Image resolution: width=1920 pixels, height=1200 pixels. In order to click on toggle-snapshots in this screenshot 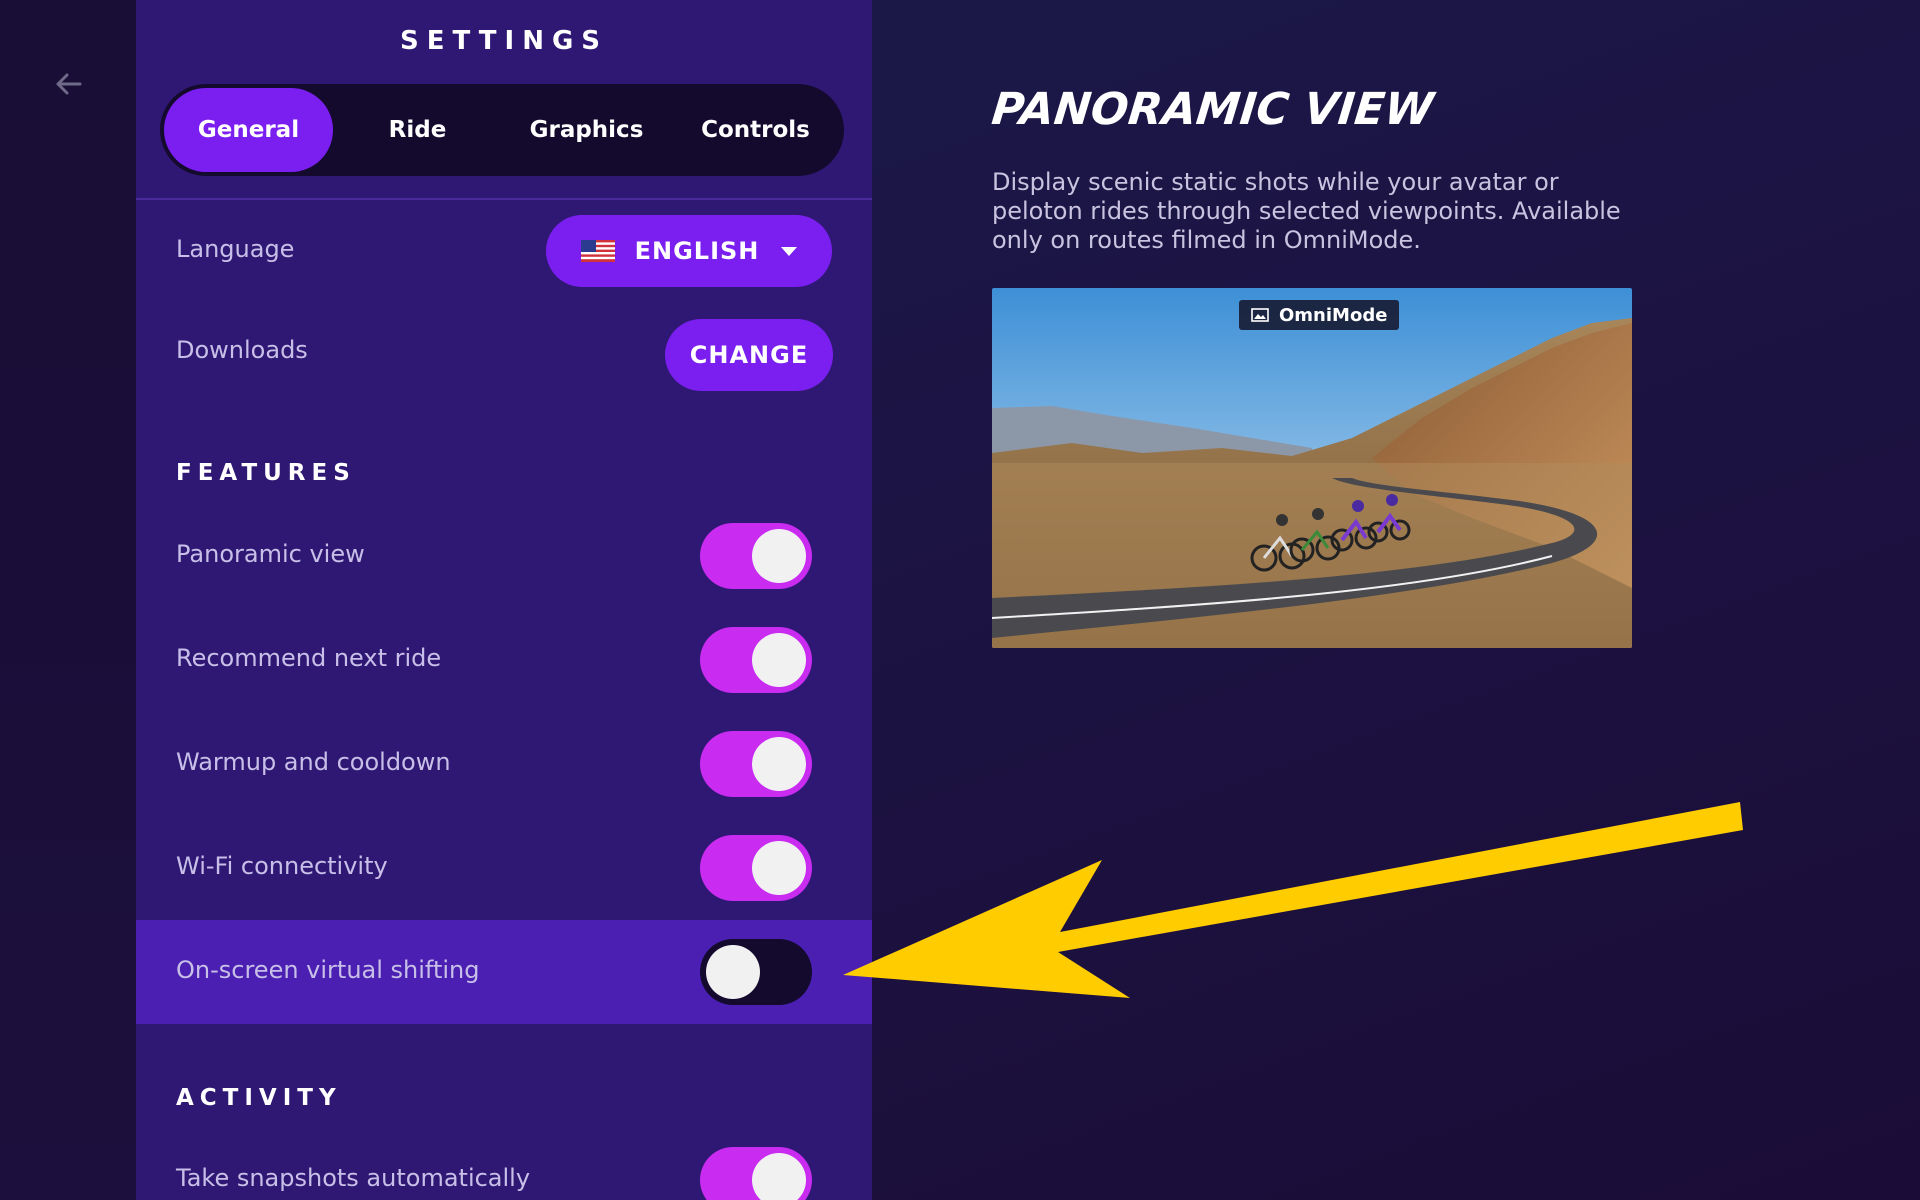, I will do `click(756, 1173)`.